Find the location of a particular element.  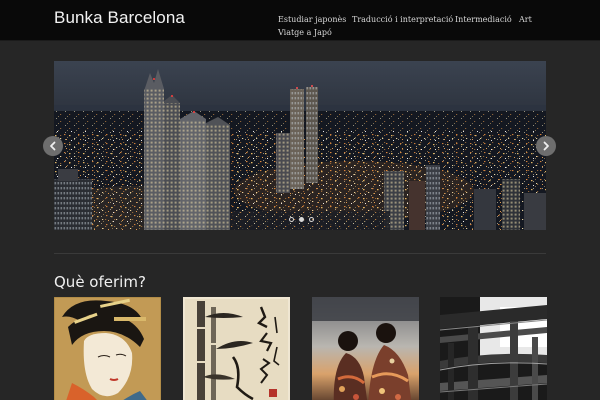

service-thumbnail-calligraphy is located at coordinates (236, 348).